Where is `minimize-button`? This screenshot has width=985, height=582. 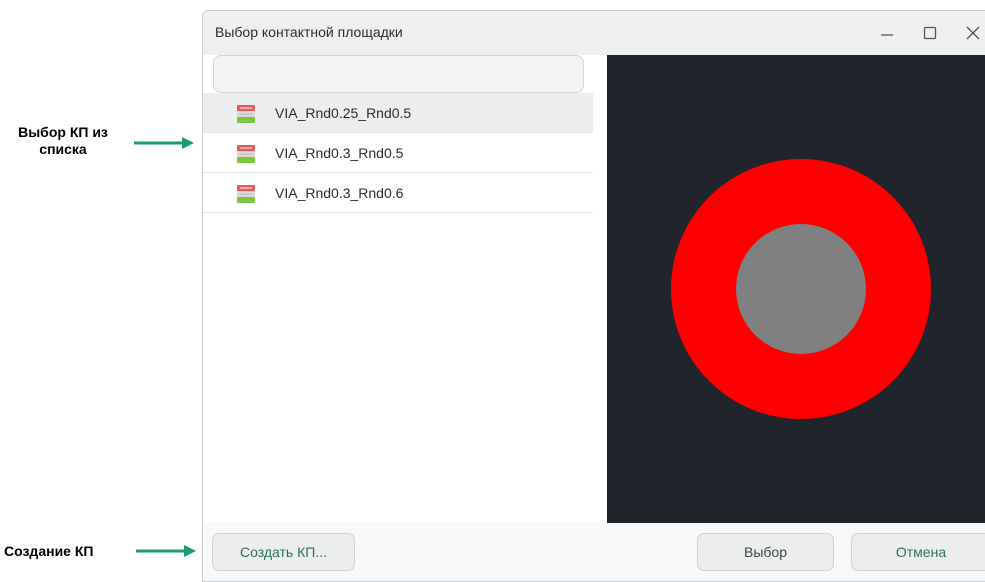 minimize-button is located at coordinates (887, 33).